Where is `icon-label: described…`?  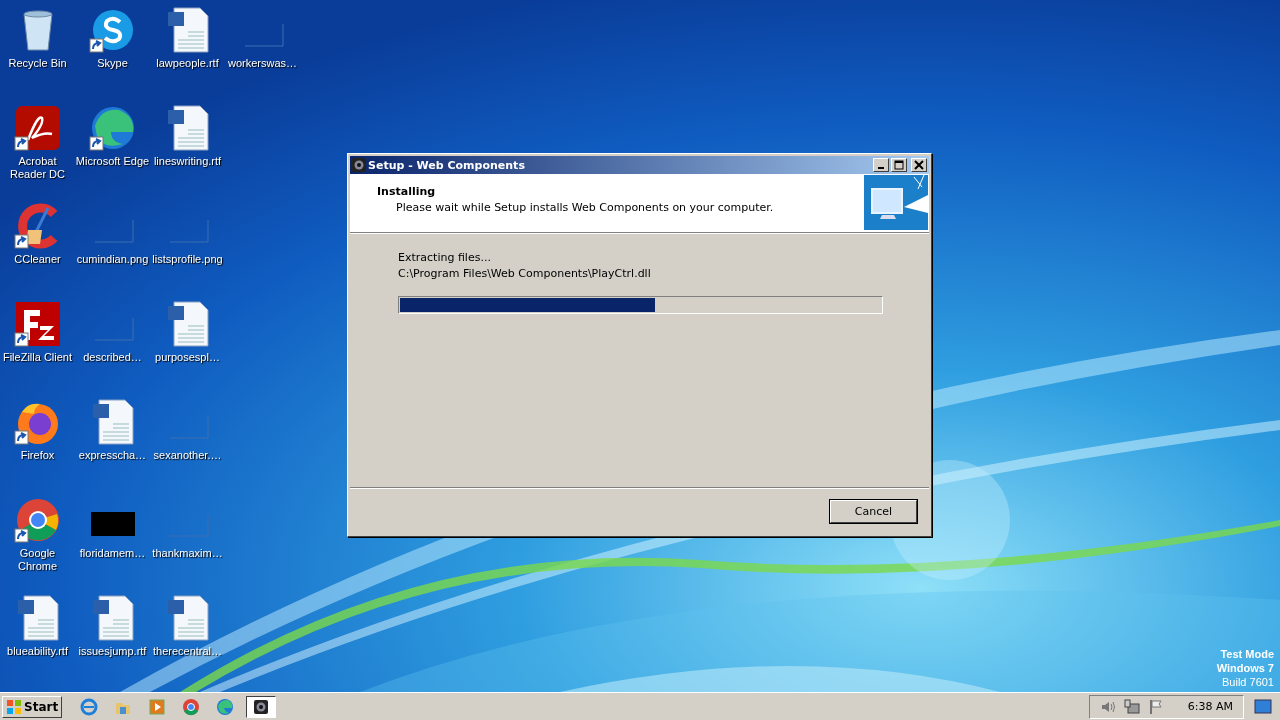
icon-label: described… is located at coordinates (112, 357).